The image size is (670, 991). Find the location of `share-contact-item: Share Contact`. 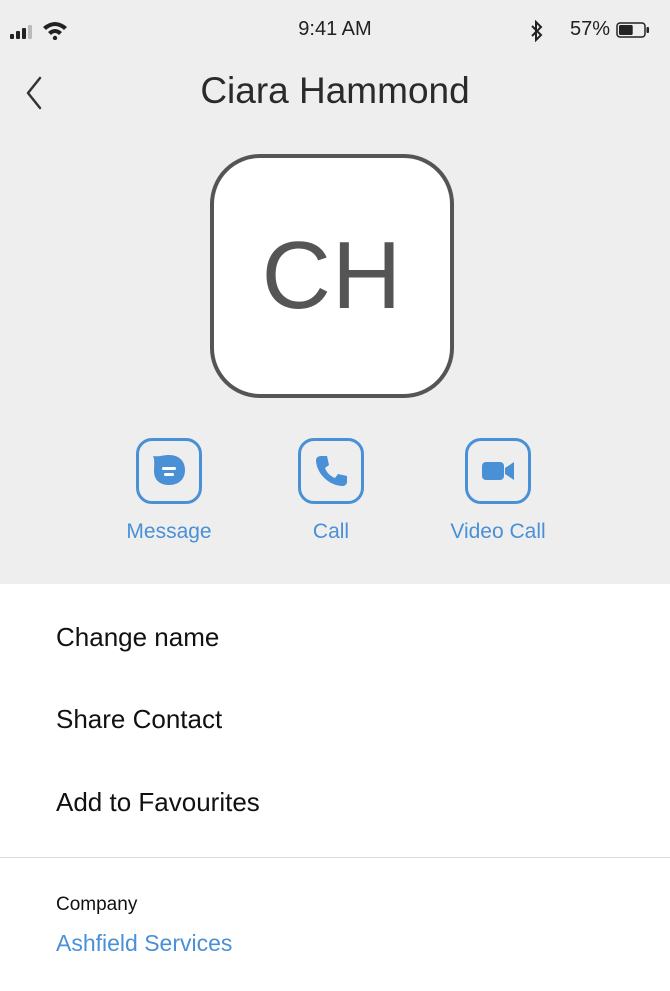

share-contact-item: Share Contact is located at coordinates (139, 719).